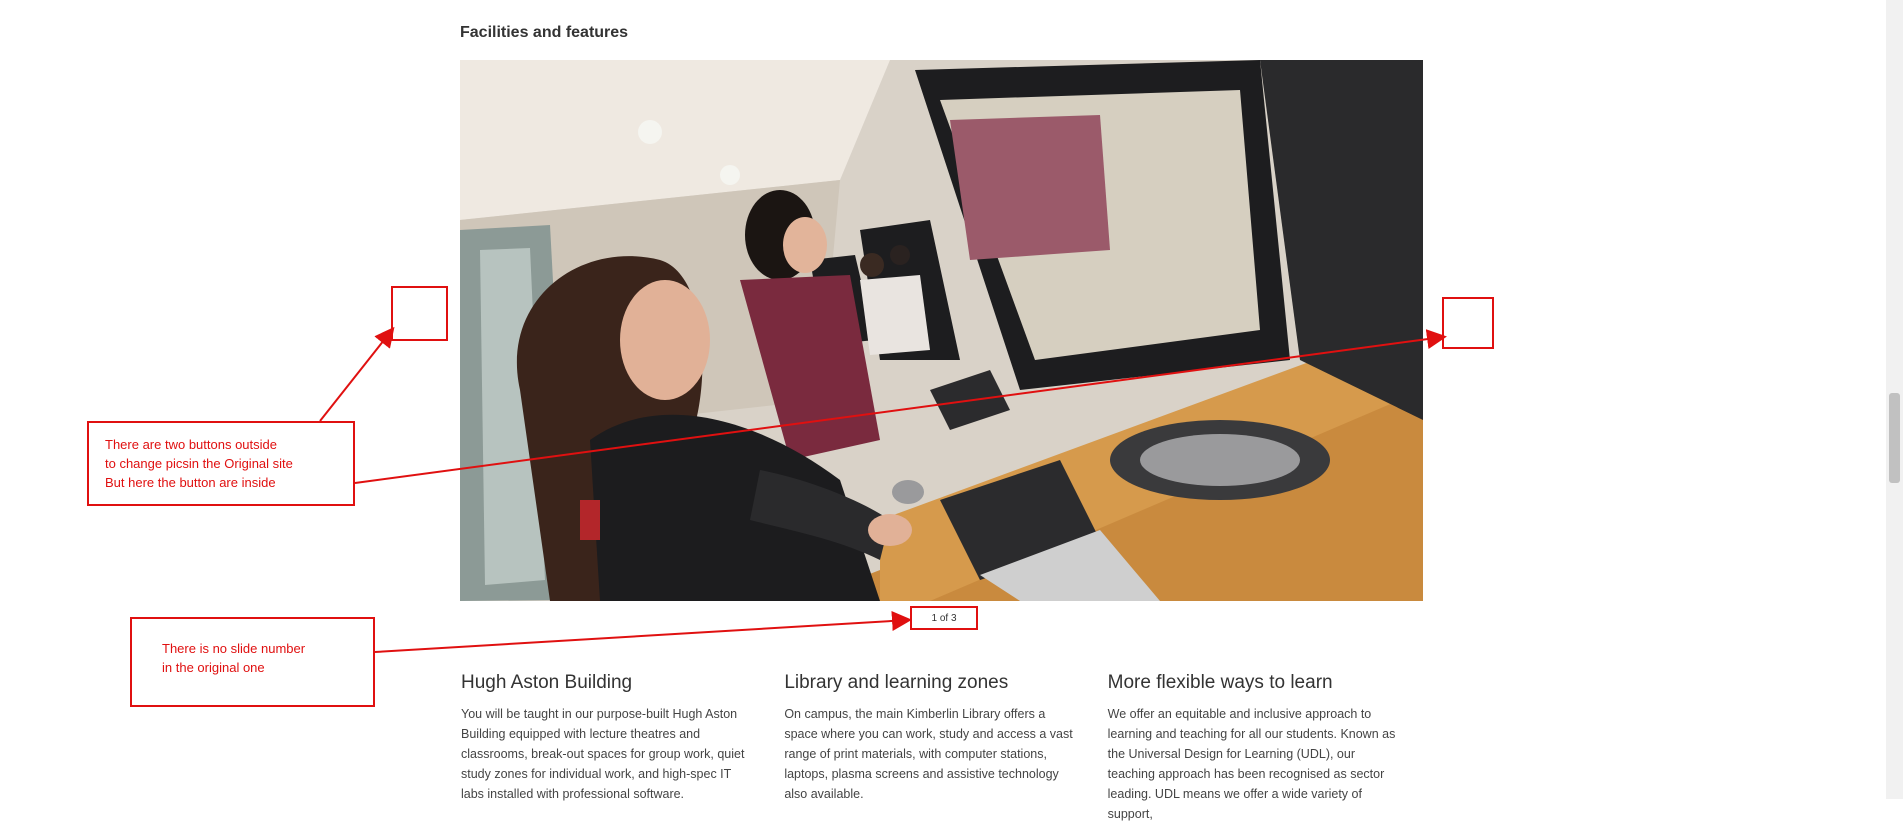 This screenshot has width=1903, height=824. Describe the element at coordinates (547, 682) in the screenshot. I see `column-heading: Hugh Aston Building` at that location.